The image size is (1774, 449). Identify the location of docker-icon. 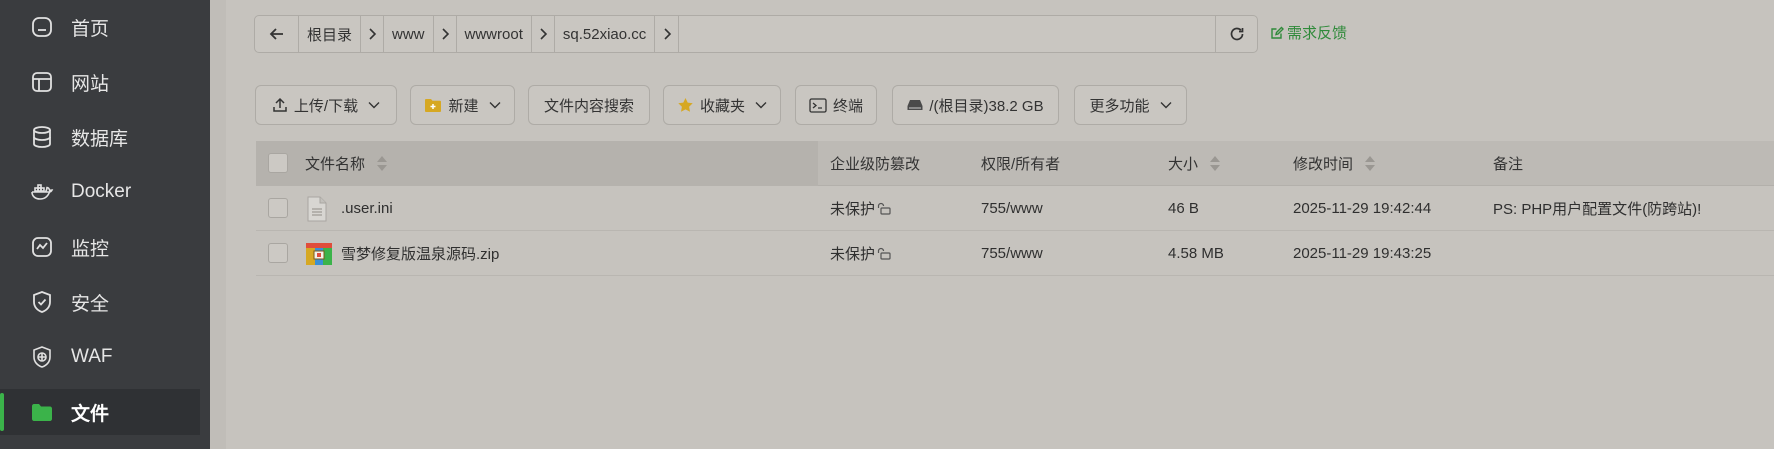
(42, 192).